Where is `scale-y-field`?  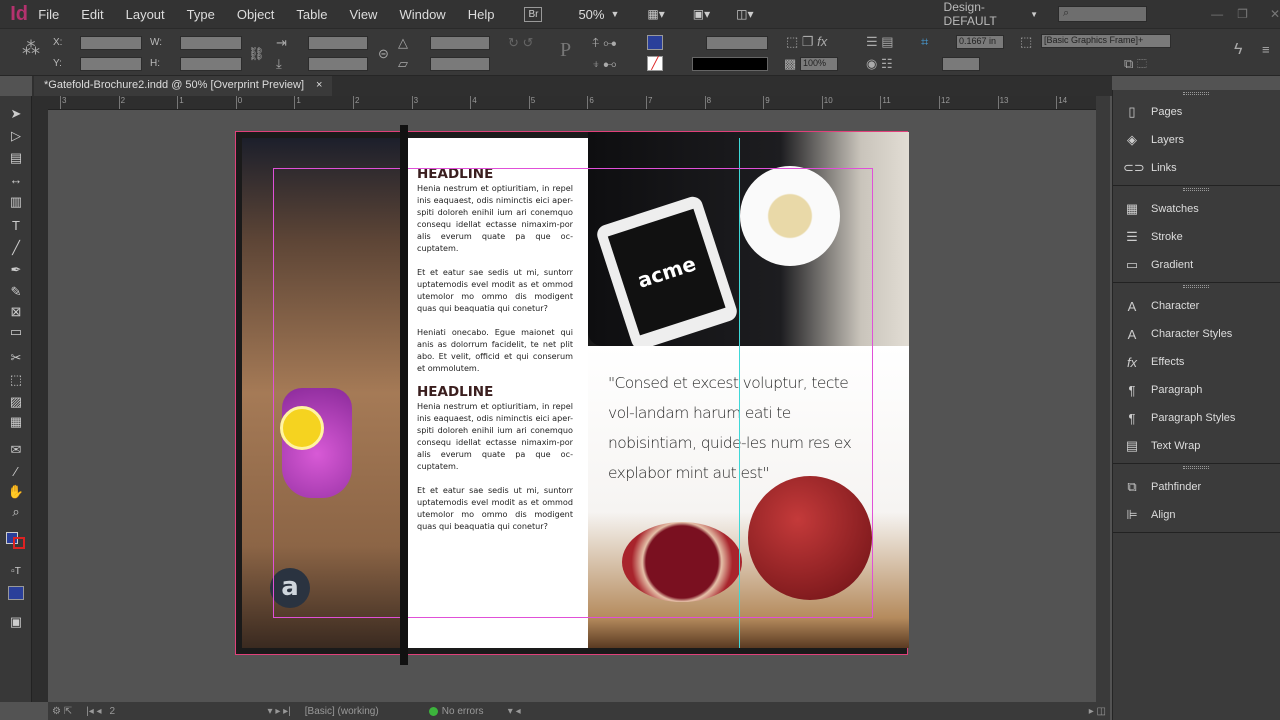 scale-y-field is located at coordinates (338, 64).